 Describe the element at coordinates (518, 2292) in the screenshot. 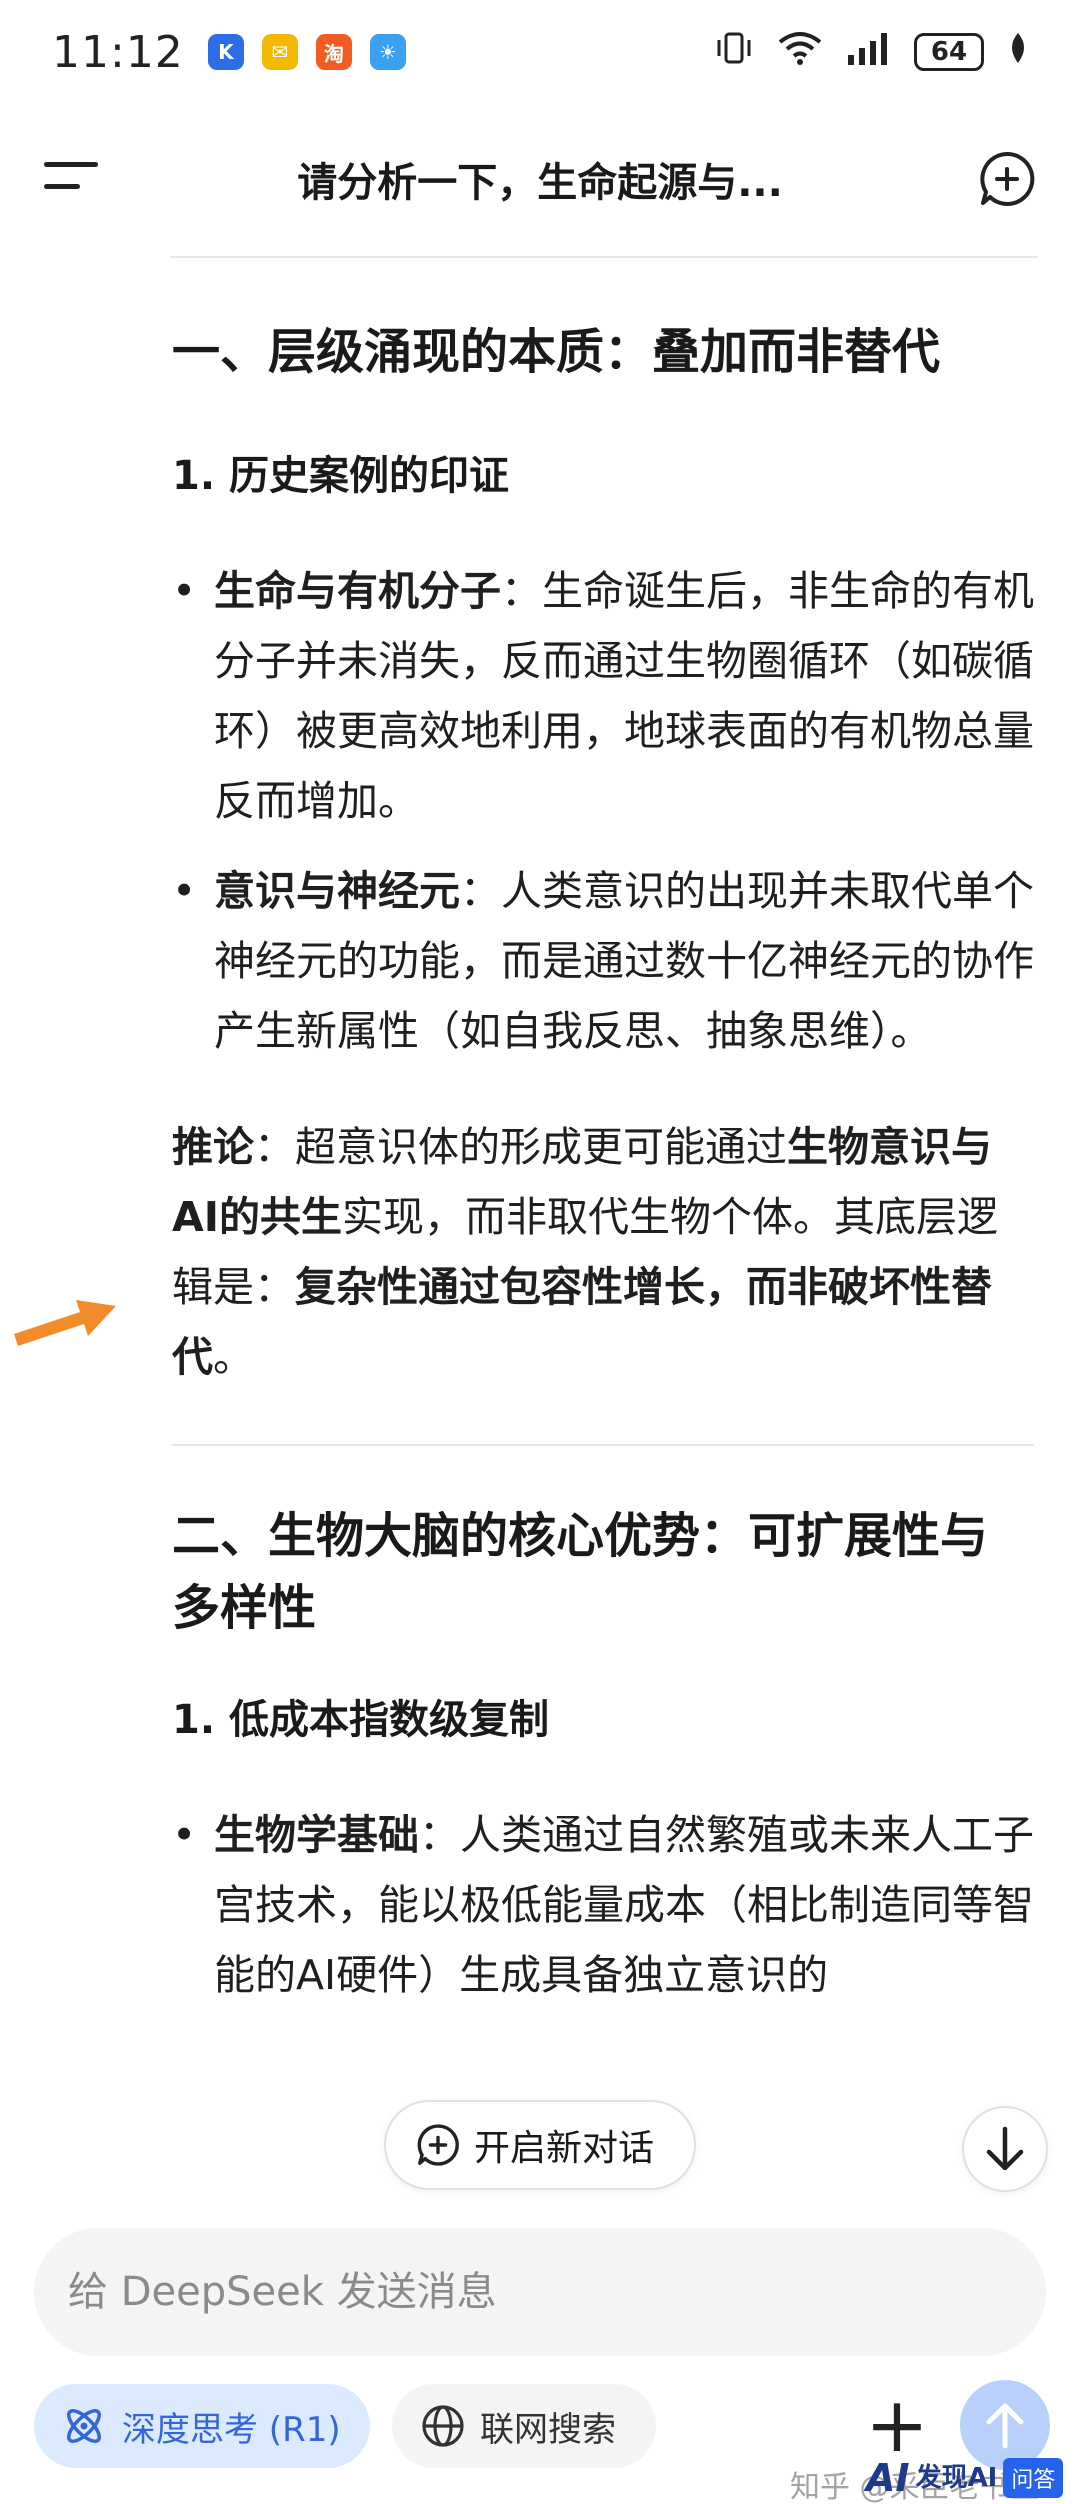

I see `message-input` at that location.